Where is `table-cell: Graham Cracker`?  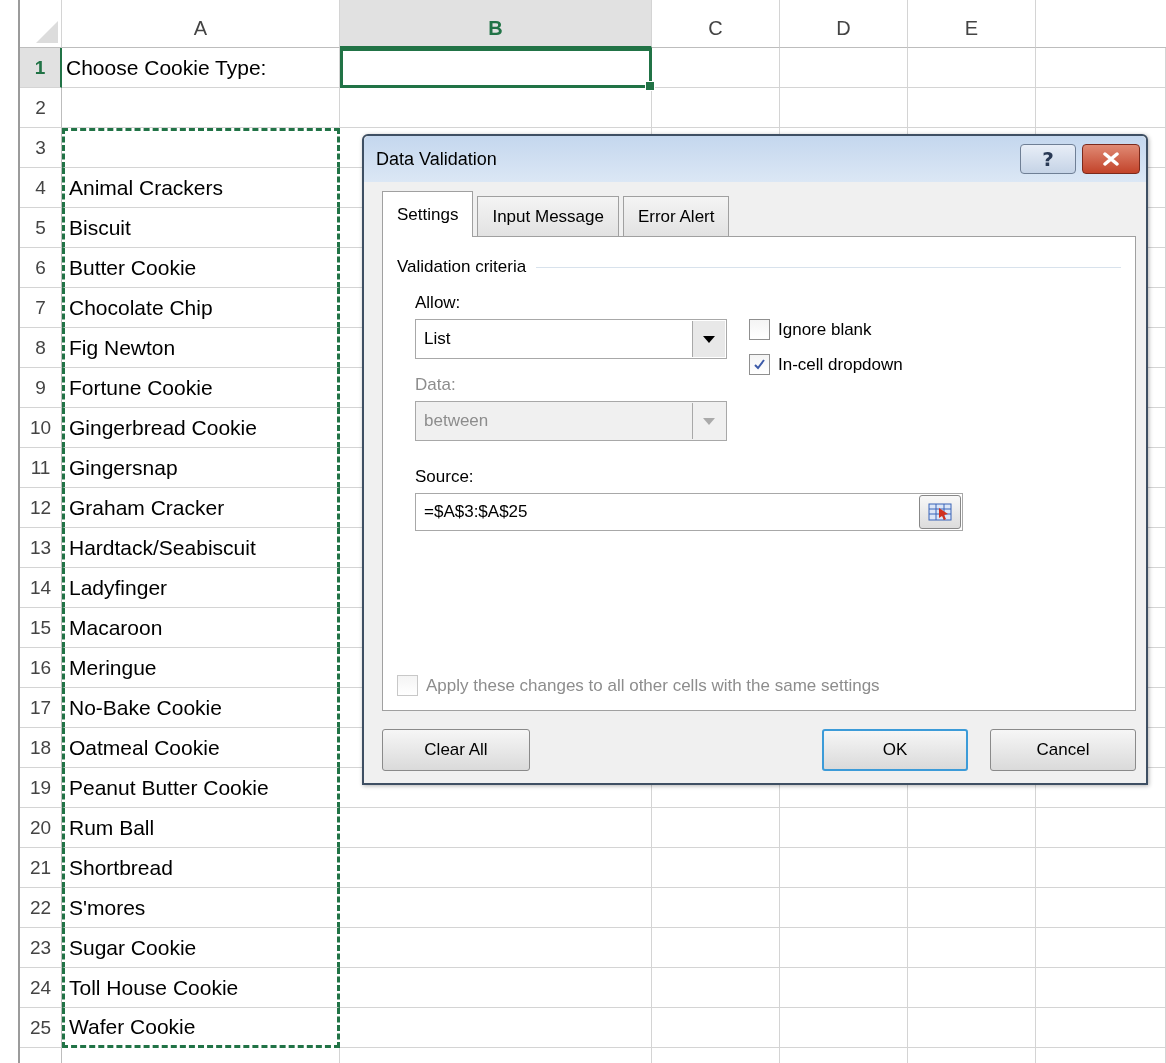
table-cell: Graham Cracker is located at coordinates (201, 508).